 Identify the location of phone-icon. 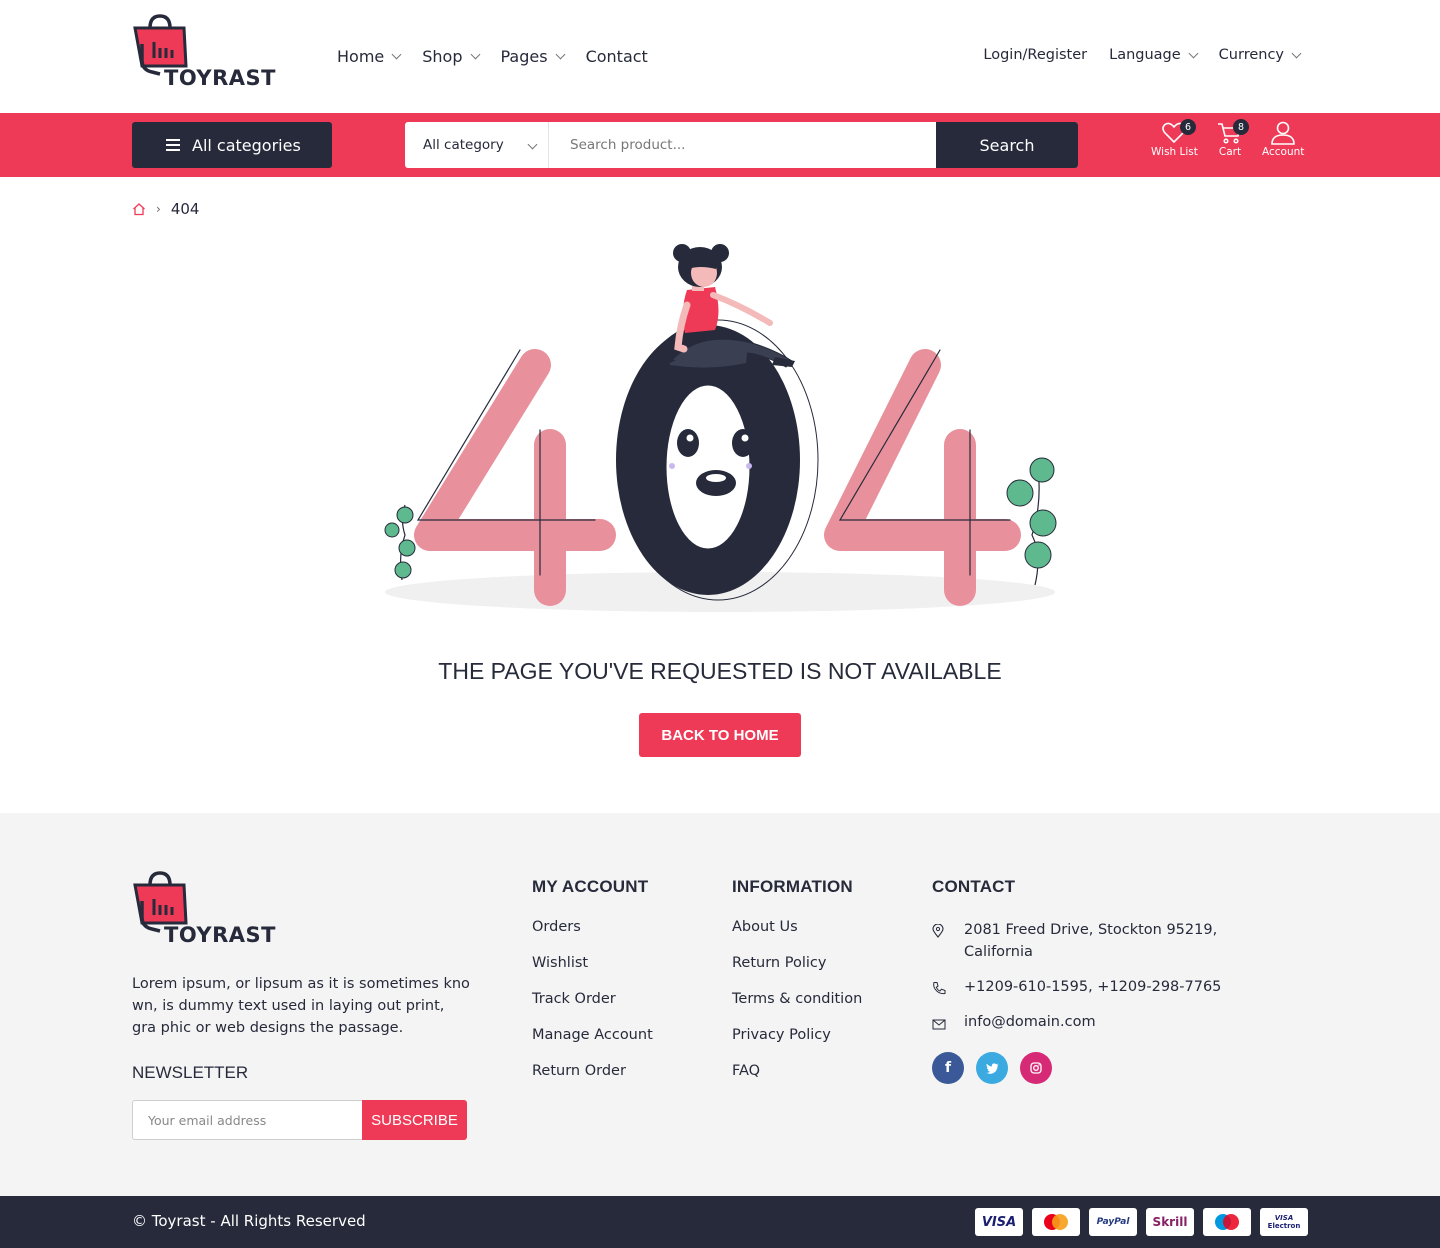
(948, 989).